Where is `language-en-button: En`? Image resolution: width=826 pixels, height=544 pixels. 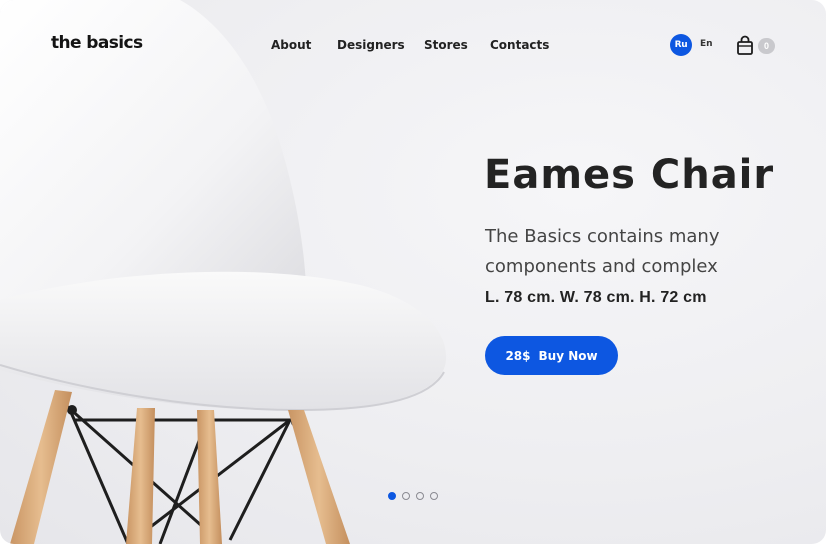 language-en-button: En is located at coordinates (706, 44).